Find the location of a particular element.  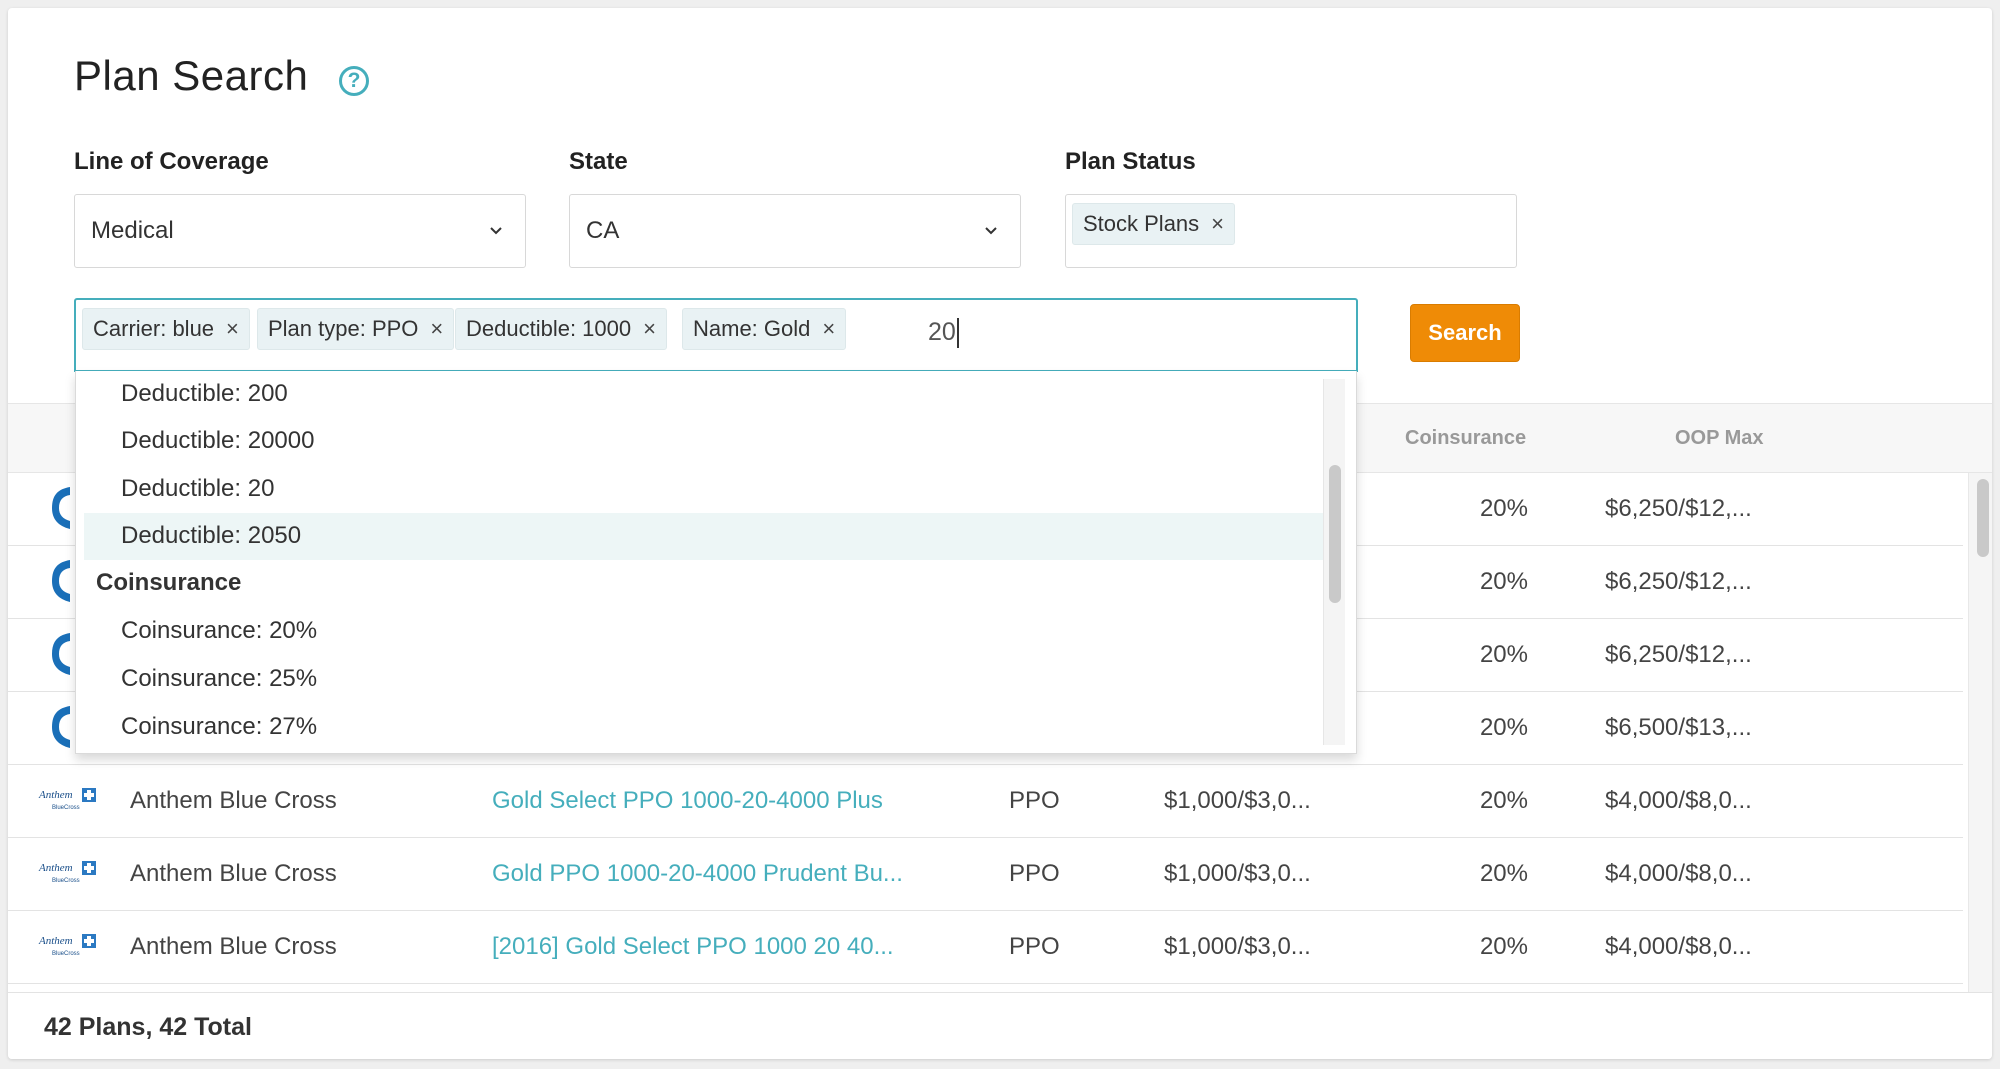

state-value: CA is located at coordinates (603, 230).